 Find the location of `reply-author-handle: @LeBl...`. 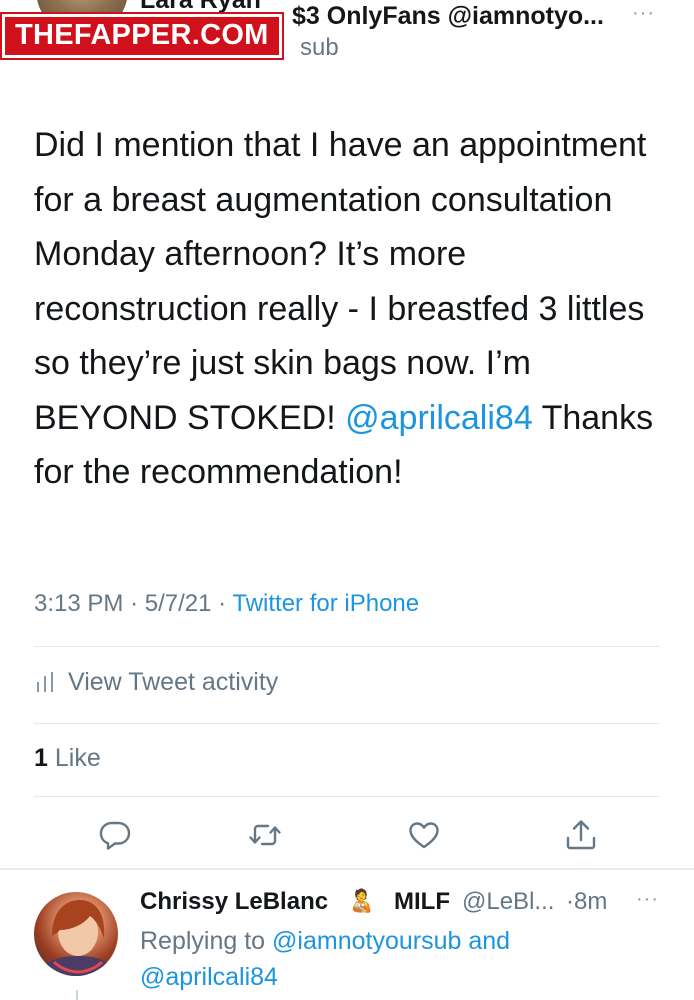

reply-author-handle: @LeBl... is located at coordinates (508, 901).